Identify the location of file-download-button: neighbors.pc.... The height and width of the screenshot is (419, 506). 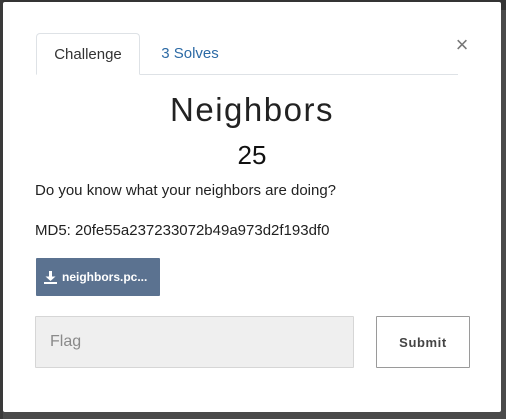
(98, 277).